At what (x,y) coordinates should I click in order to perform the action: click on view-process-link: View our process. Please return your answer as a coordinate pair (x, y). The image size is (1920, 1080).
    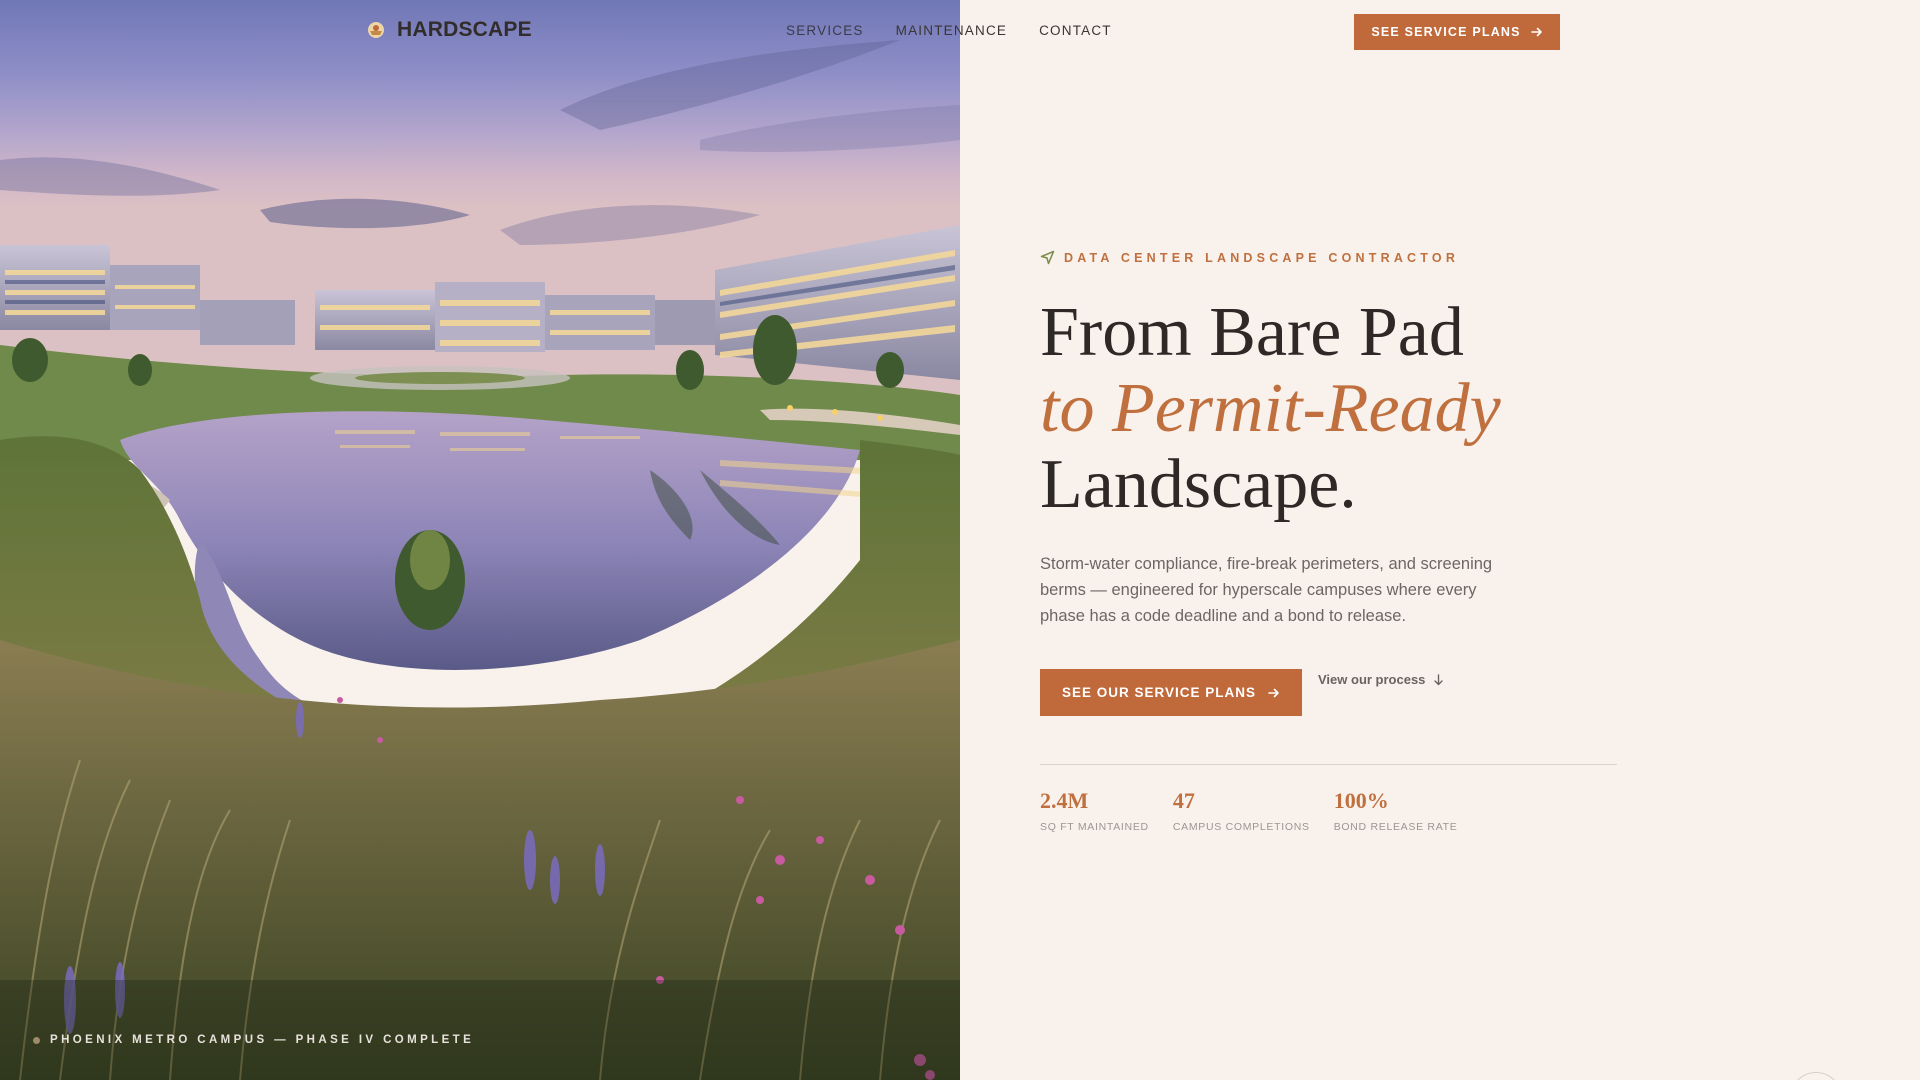
    Looking at the image, I should click on (1381, 679).